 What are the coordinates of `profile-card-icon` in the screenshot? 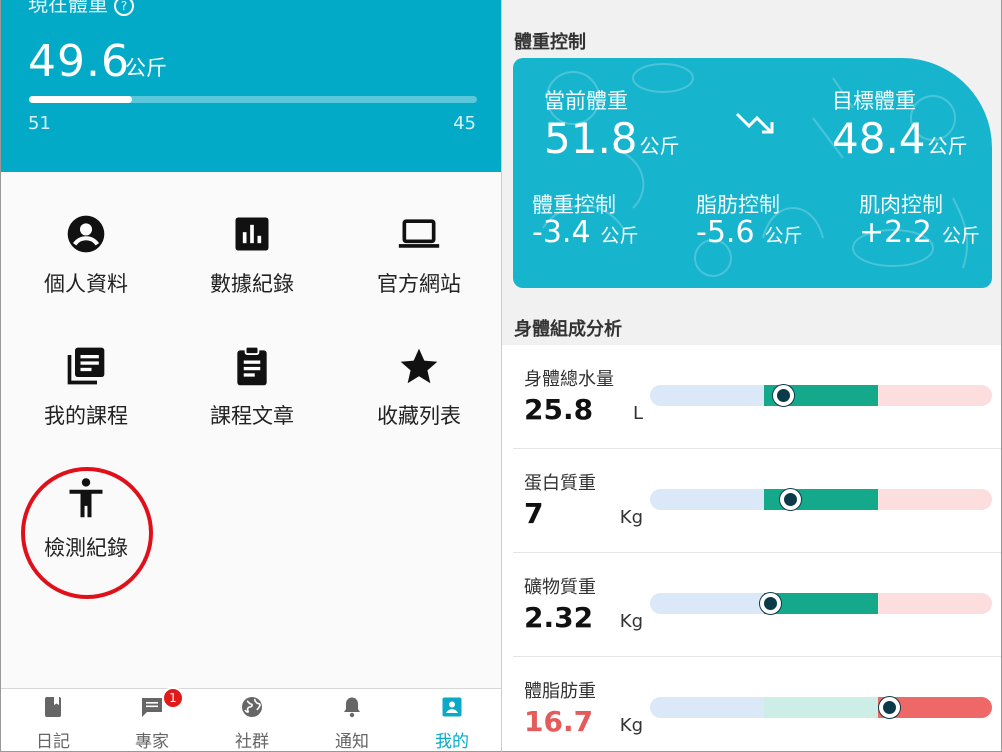 It's located at (452, 707).